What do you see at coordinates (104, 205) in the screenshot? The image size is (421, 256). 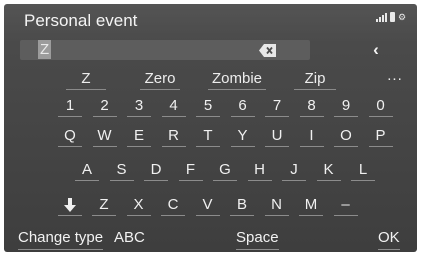 I see `key-z: Z` at bounding box center [104, 205].